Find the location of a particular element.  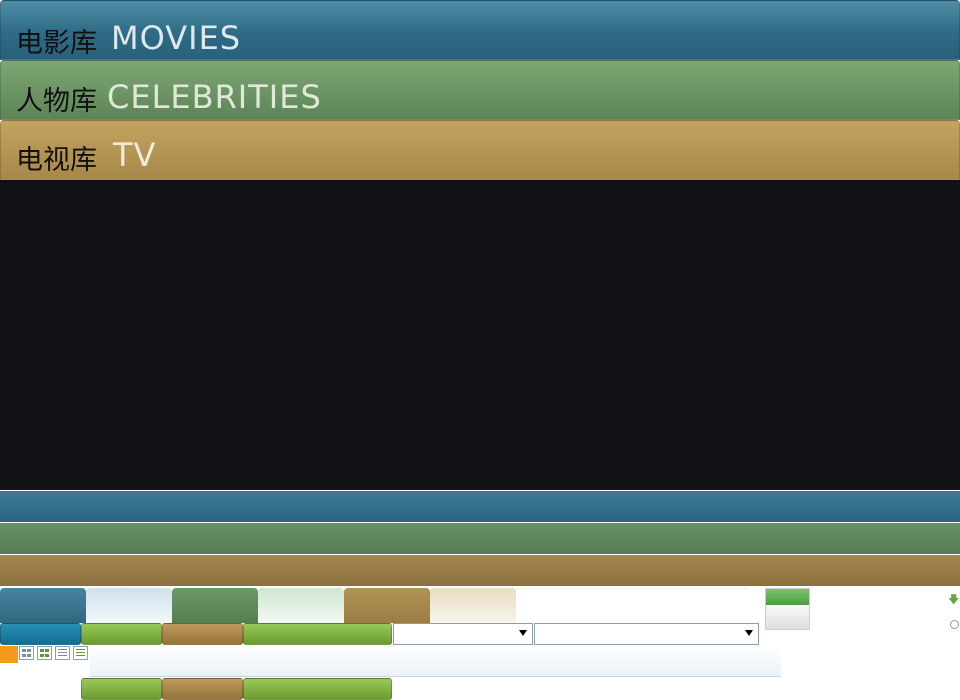

stripe-celebrities is located at coordinates (480, 538).